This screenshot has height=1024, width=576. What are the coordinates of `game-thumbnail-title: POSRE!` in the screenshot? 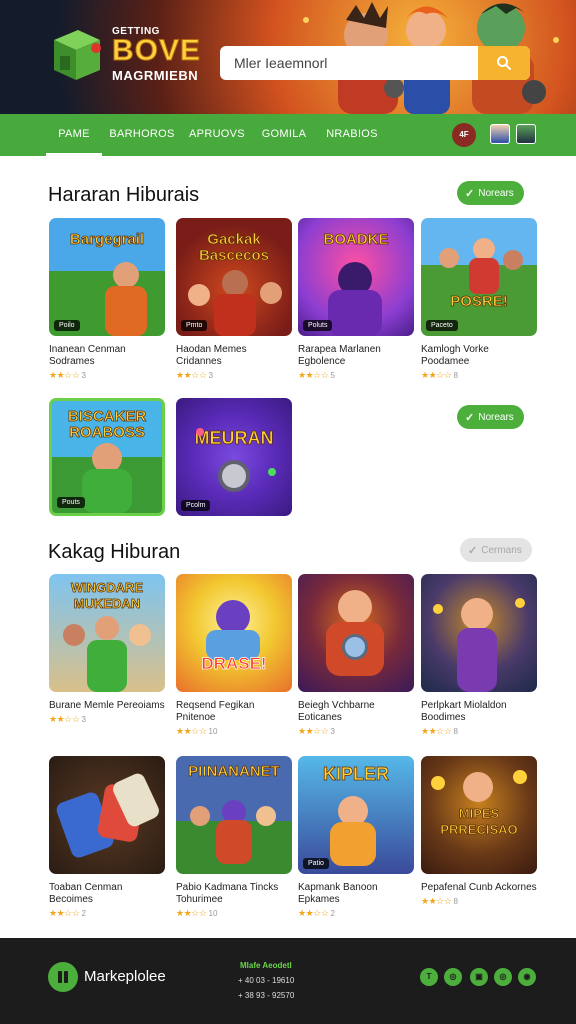 It's located at (479, 301).